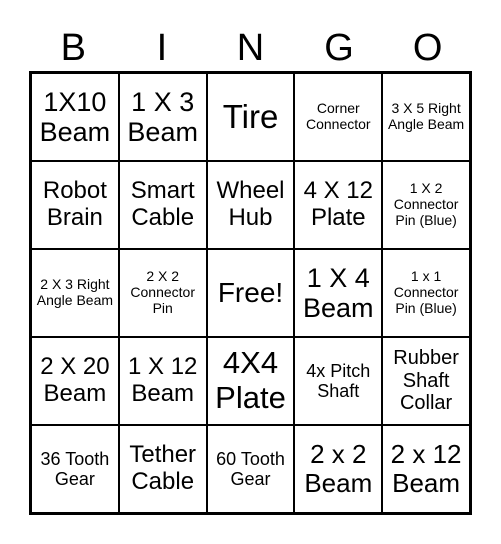 The height and width of the screenshot is (544, 501). I want to click on header-letter-g: G, so click(339, 48).